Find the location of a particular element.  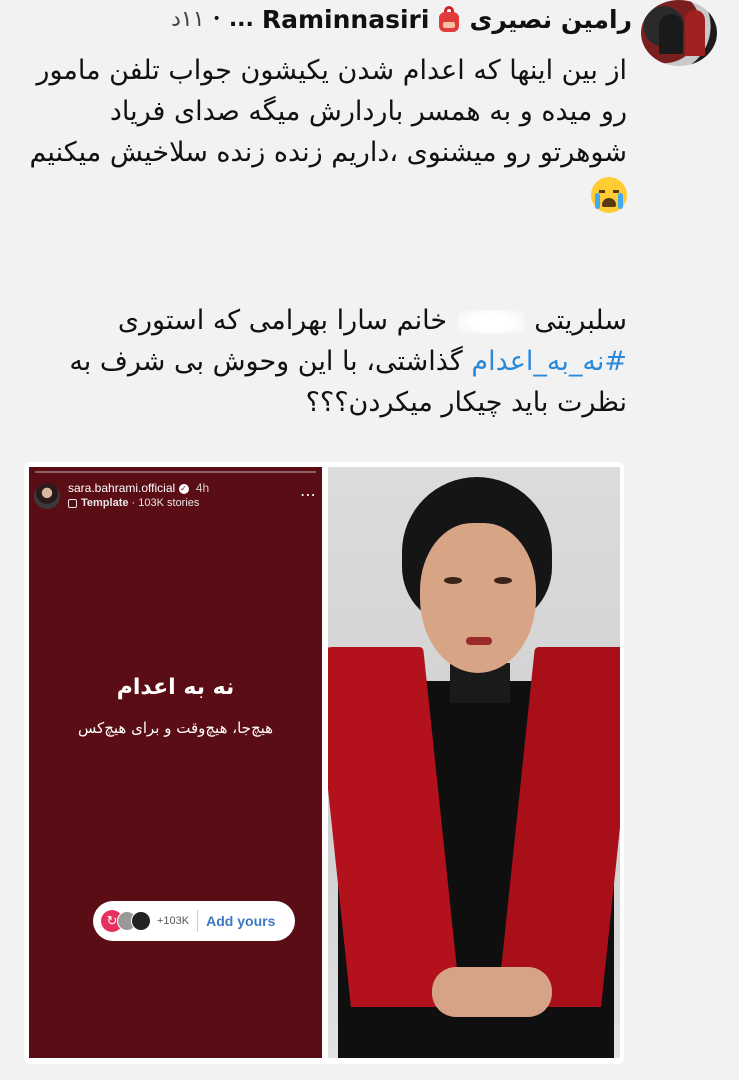

post-header: رامین نصیری Raminnasiri ... • ۱۱د is located at coordinates (321, 19).